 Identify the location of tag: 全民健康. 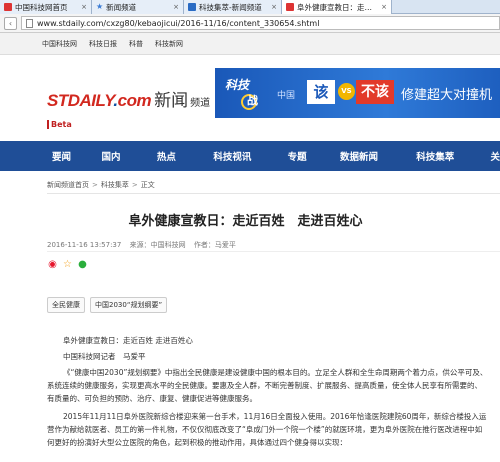
(66, 305).